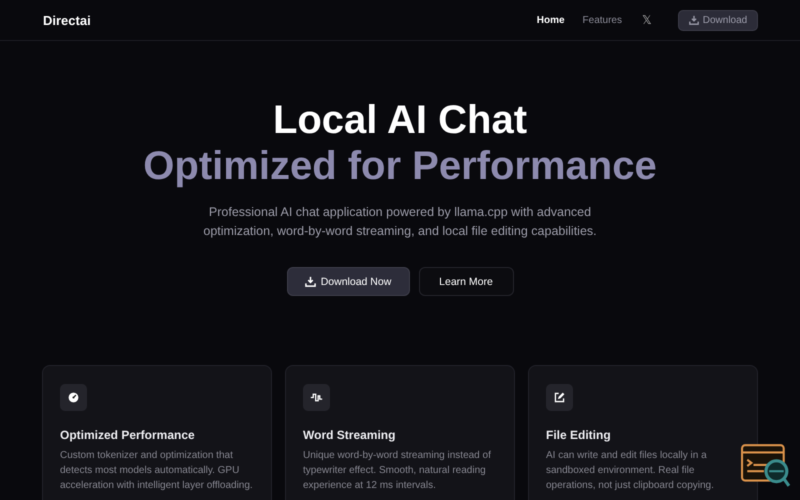 The image size is (800, 500). I want to click on download-button: Download, so click(718, 20).